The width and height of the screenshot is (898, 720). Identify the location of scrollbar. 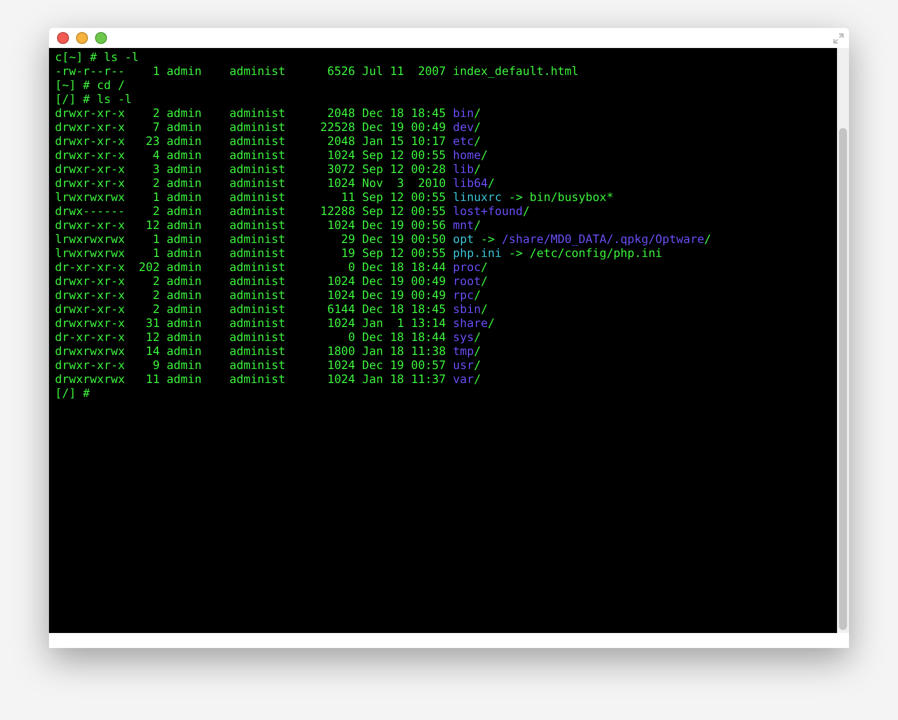
(843, 340).